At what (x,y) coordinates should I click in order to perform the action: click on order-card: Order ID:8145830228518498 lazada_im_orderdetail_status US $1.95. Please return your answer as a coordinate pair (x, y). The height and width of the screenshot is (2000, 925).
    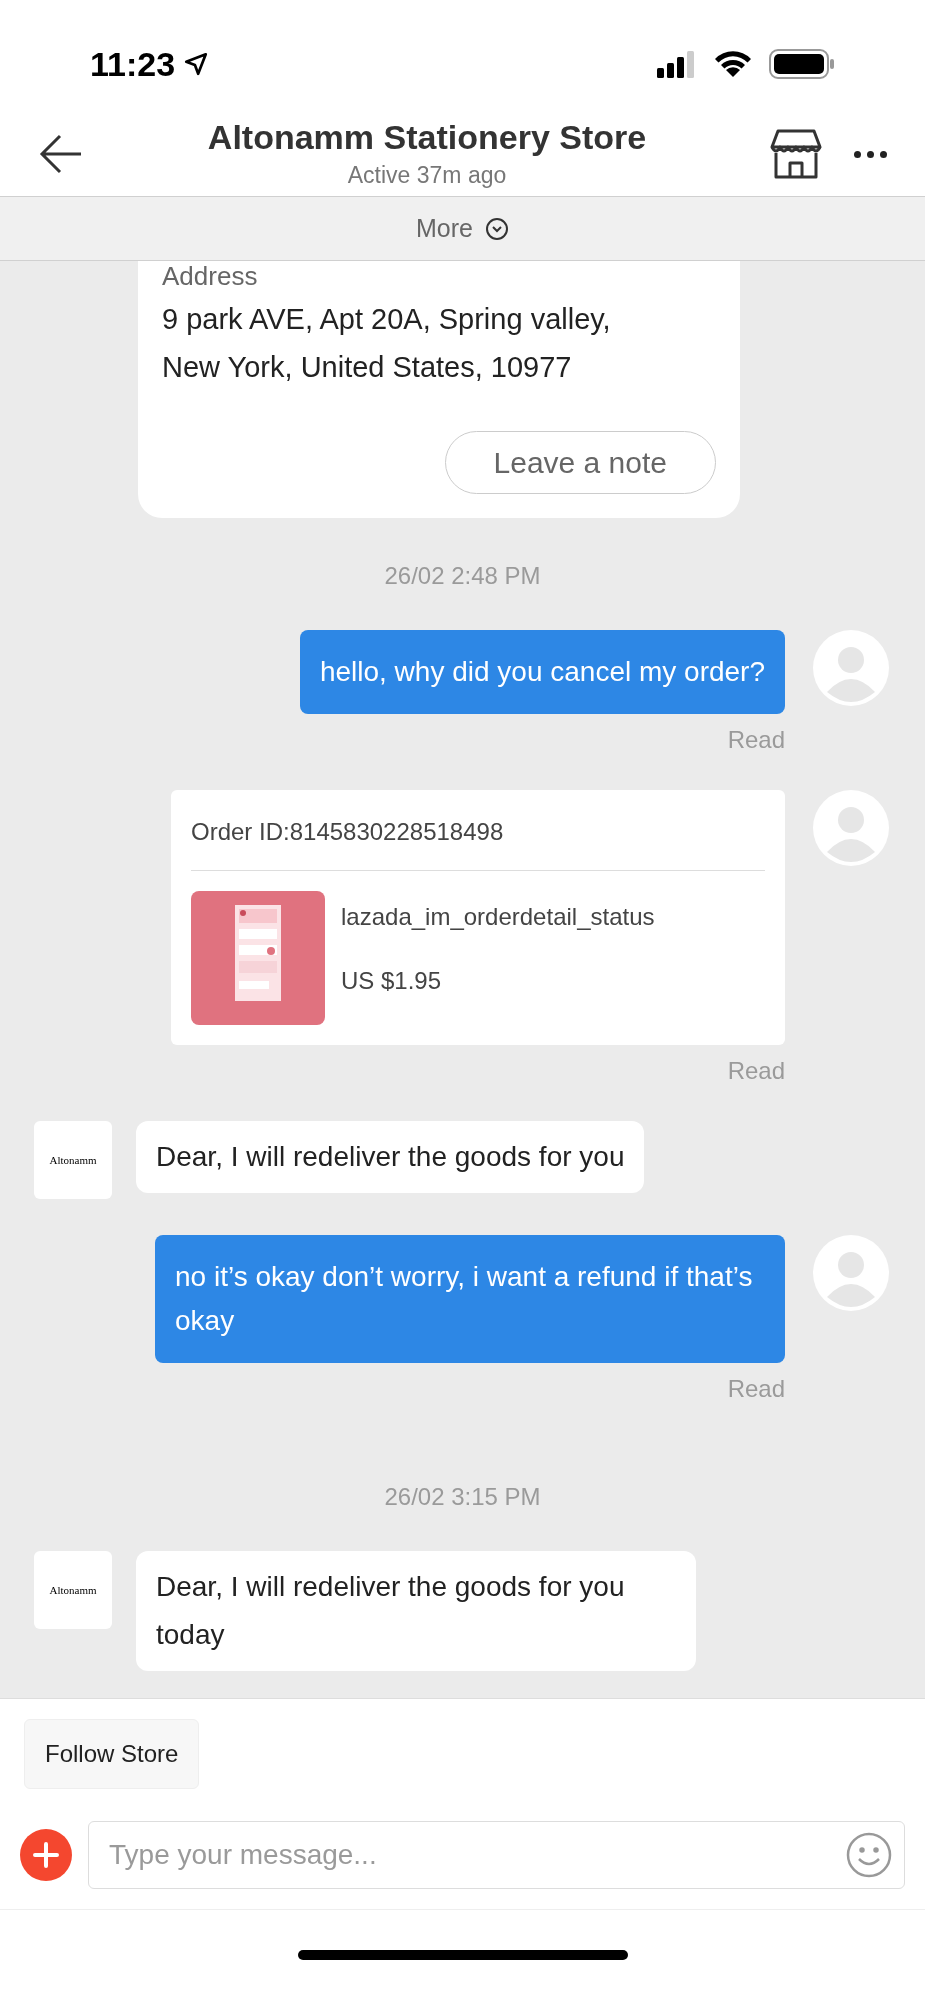
    Looking at the image, I should click on (478, 917).